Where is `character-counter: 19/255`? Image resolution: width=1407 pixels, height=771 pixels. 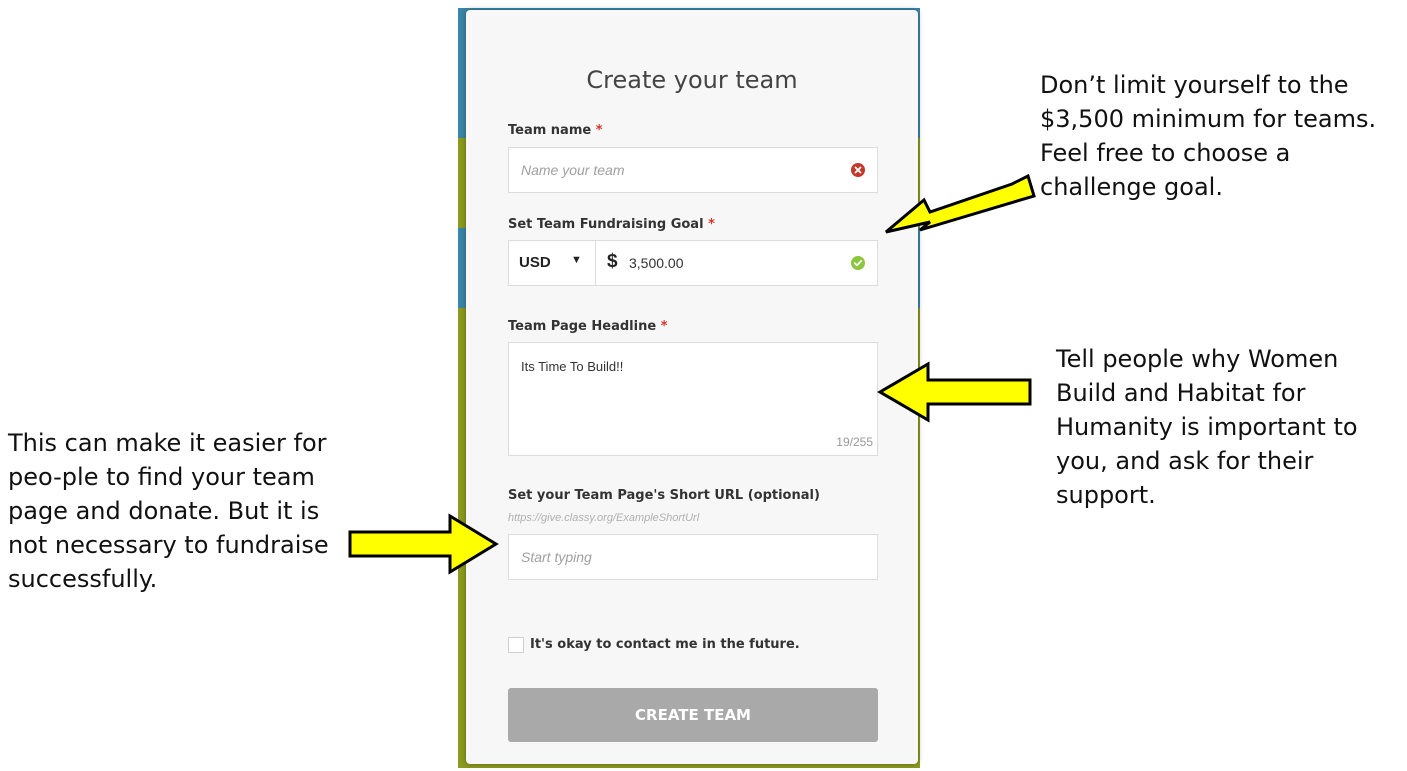 character-counter: 19/255 is located at coordinates (854, 442).